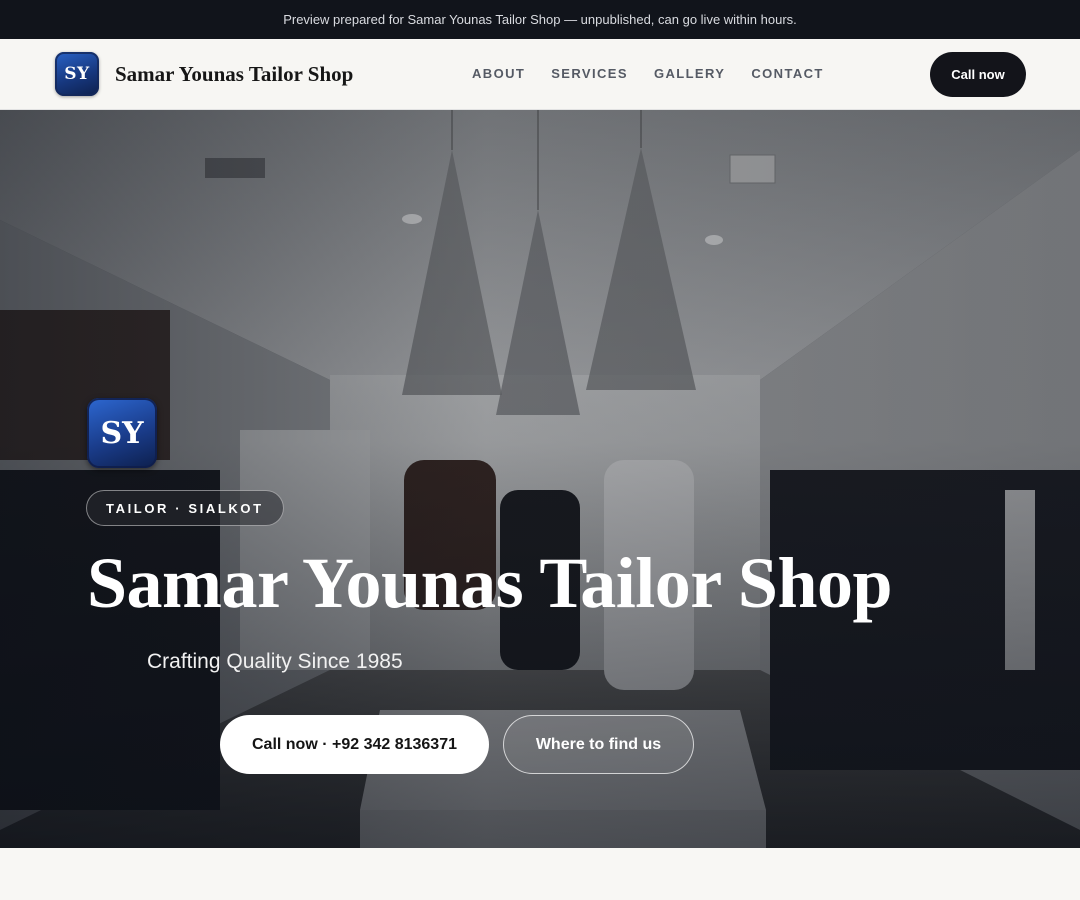  Describe the element at coordinates (498, 73) in the screenshot. I see `nav-link-about: ABOUT` at that location.